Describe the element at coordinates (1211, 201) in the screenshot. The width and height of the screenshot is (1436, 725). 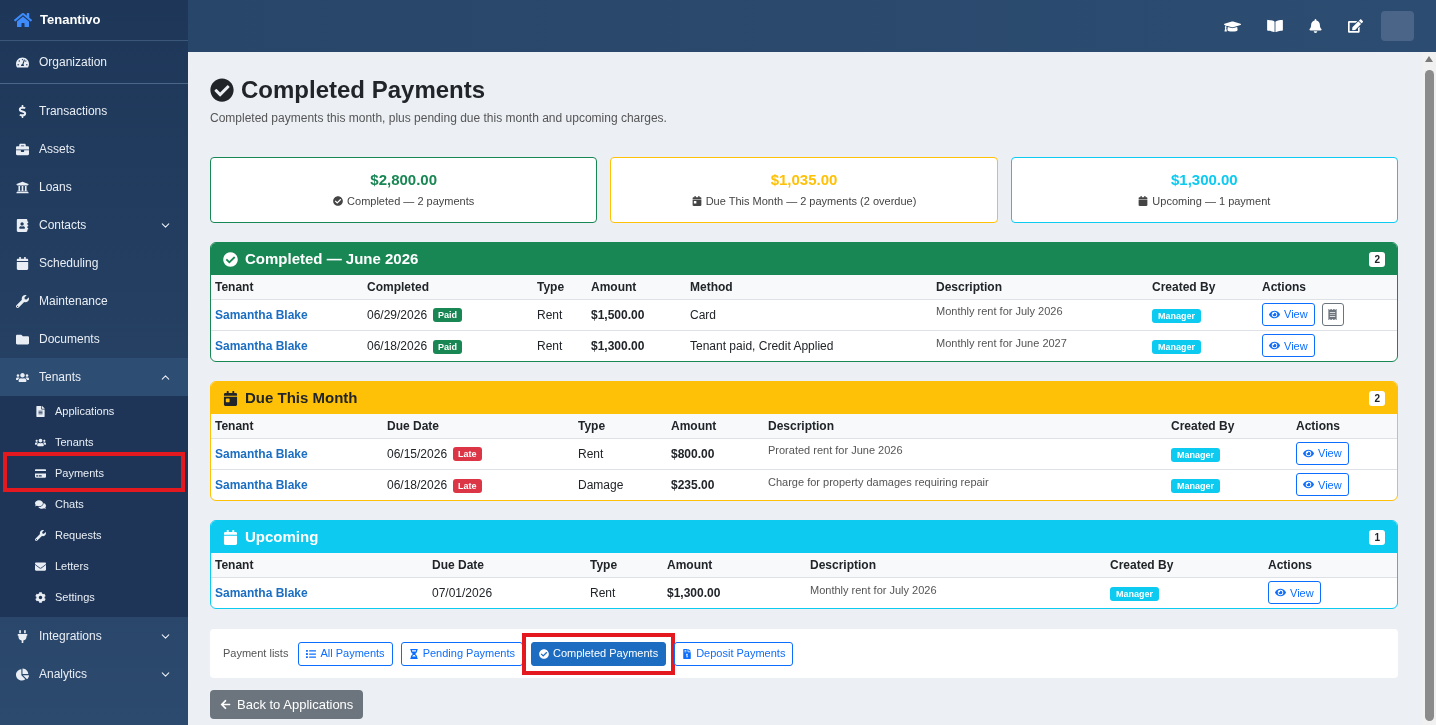
I see `summary-label: Upcoming — 1 payment` at that location.